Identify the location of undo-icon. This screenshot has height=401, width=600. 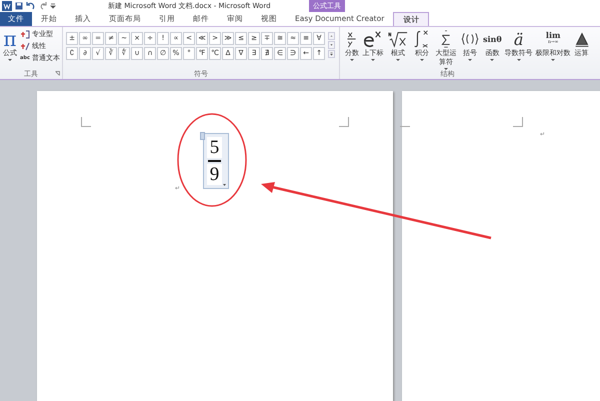
(31, 6).